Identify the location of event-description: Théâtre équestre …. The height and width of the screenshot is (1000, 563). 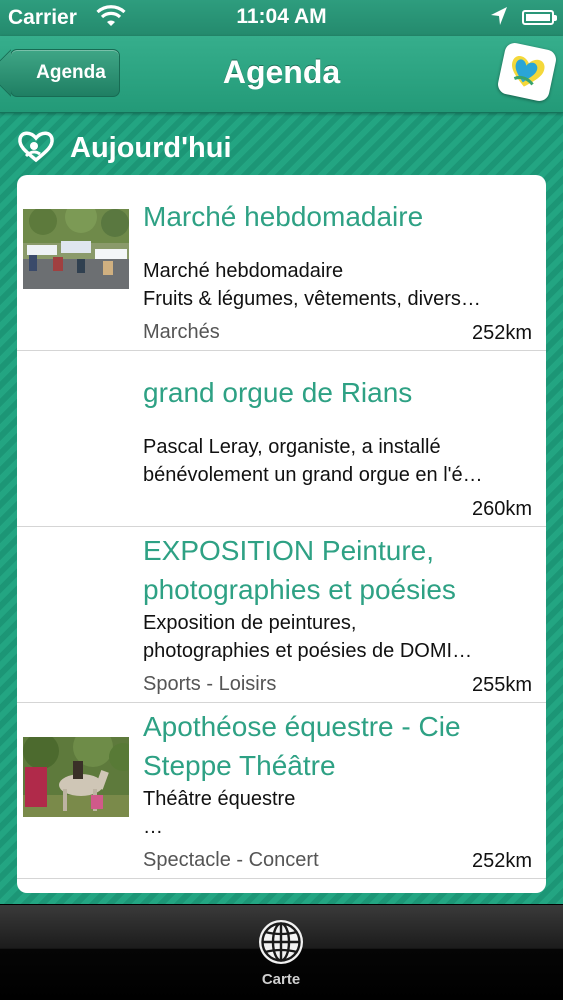
(339, 813).